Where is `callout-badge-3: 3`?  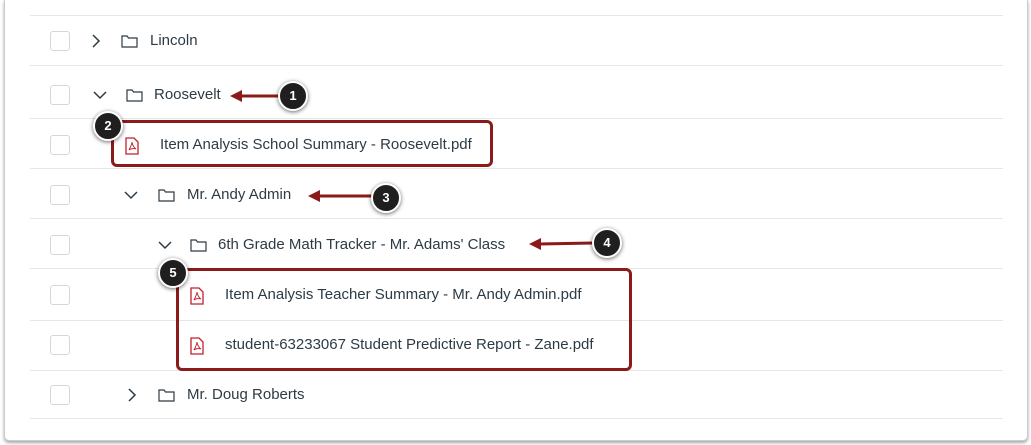 callout-badge-3: 3 is located at coordinates (386, 198).